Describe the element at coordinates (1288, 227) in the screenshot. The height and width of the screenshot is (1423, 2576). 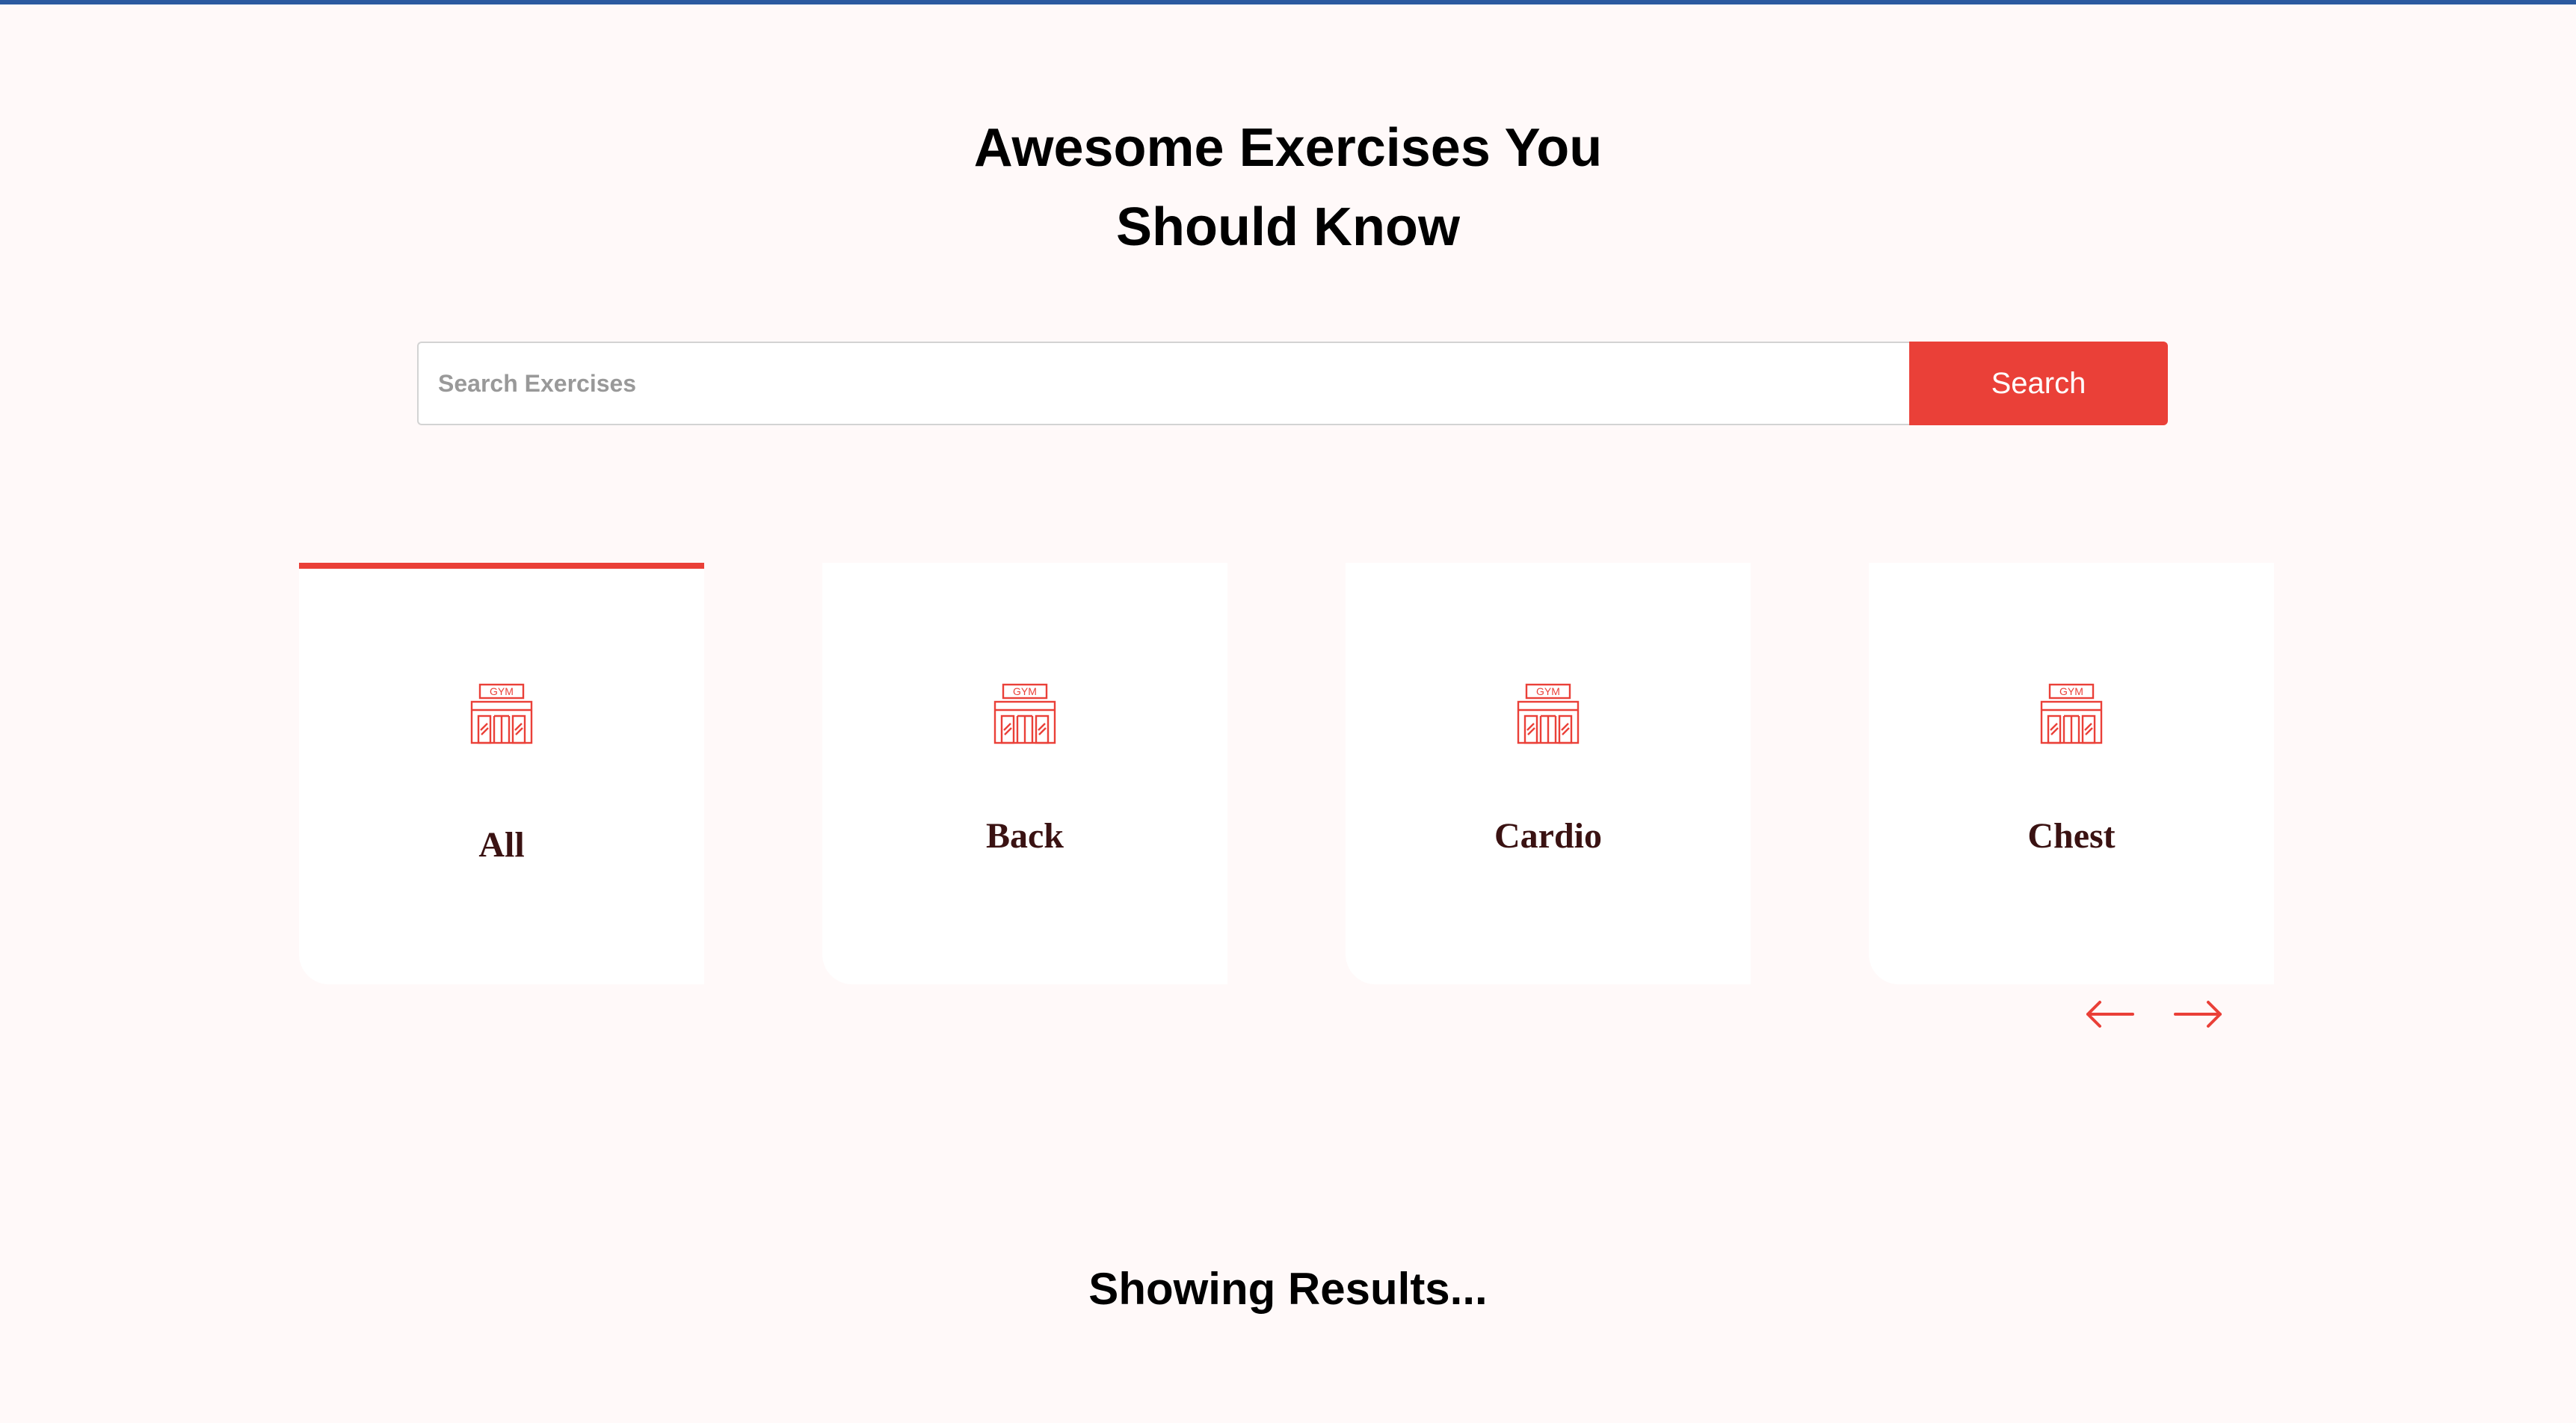
I see `page-title-line-2: Should Know` at that location.